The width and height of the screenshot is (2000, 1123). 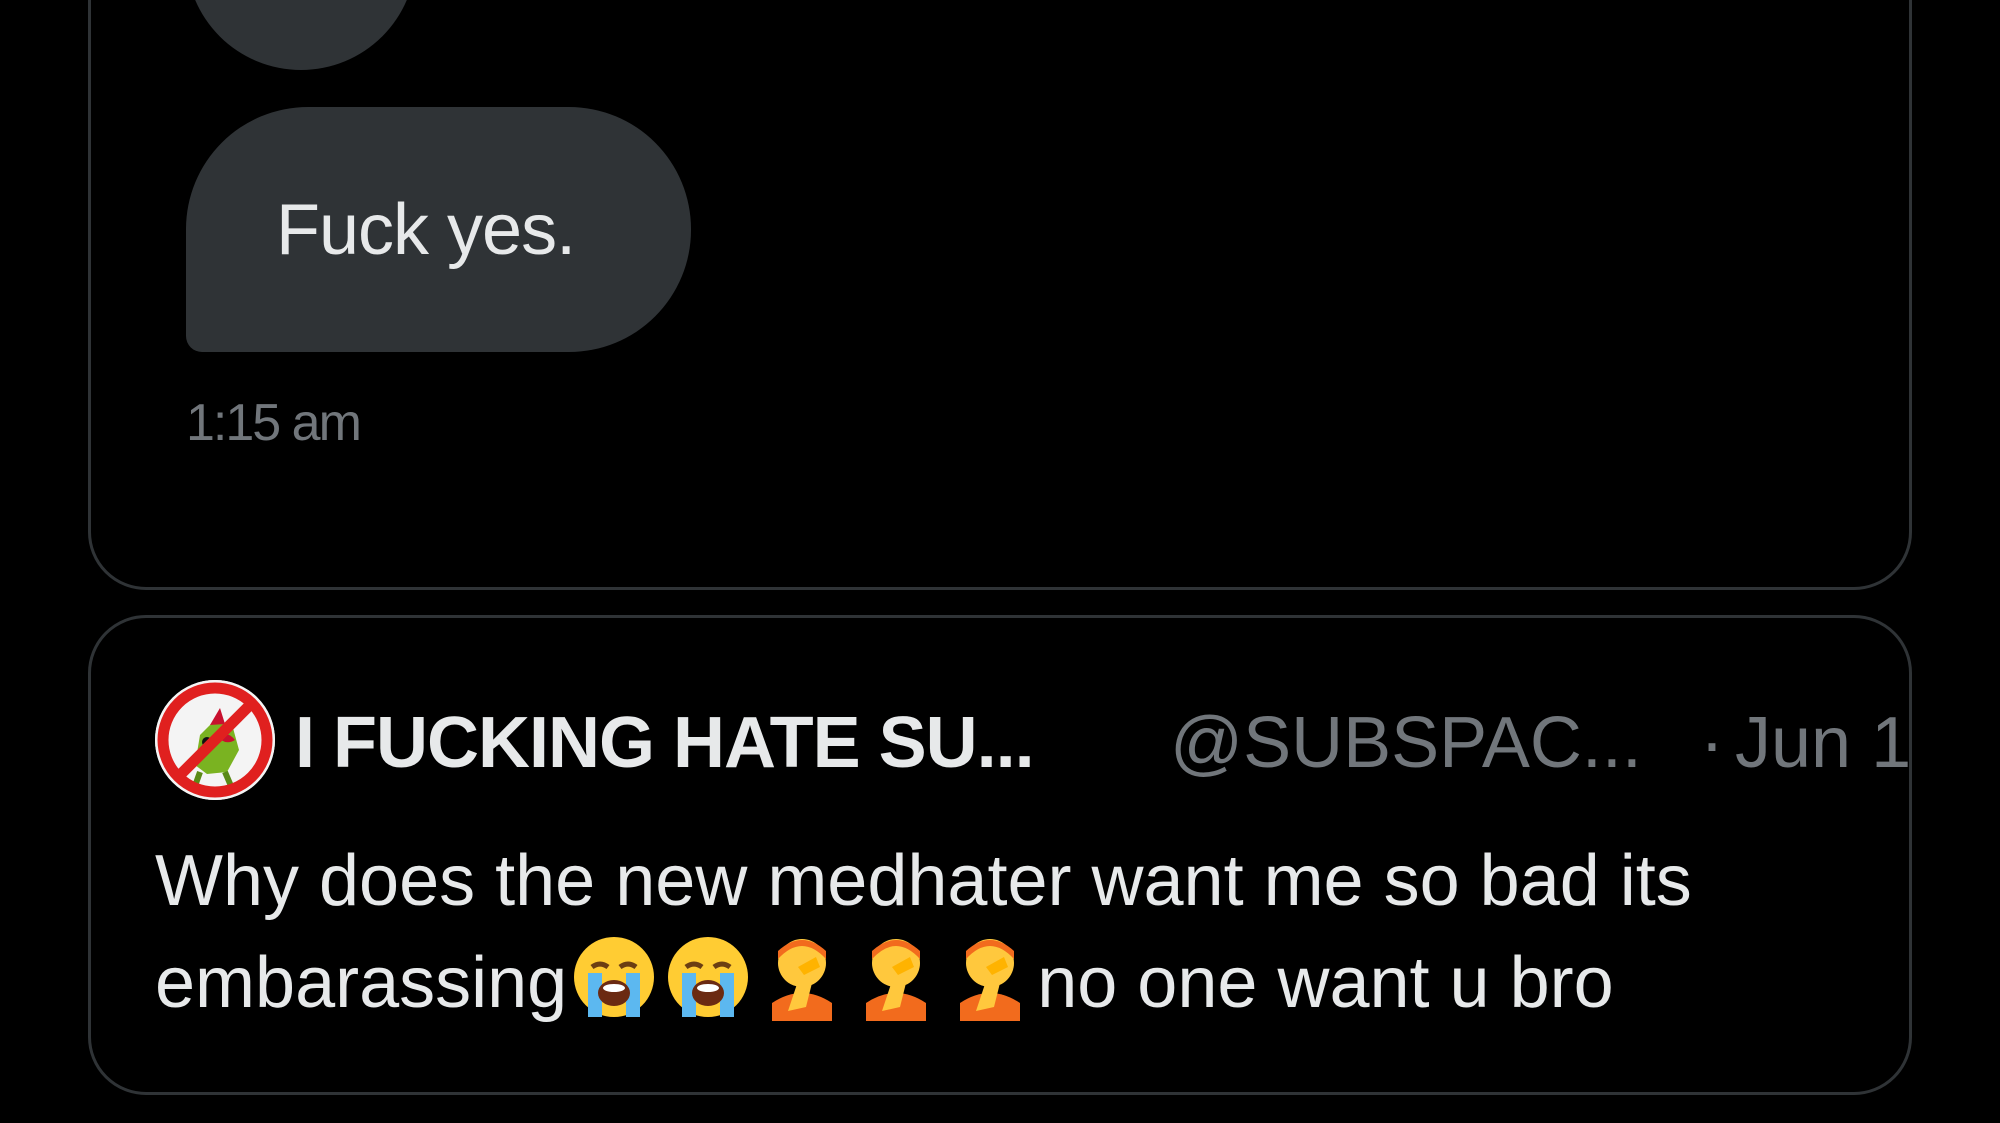 What do you see at coordinates (361, 983) in the screenshot?
I see `post-text-word: embarassing` at bounding box center [361, 983].